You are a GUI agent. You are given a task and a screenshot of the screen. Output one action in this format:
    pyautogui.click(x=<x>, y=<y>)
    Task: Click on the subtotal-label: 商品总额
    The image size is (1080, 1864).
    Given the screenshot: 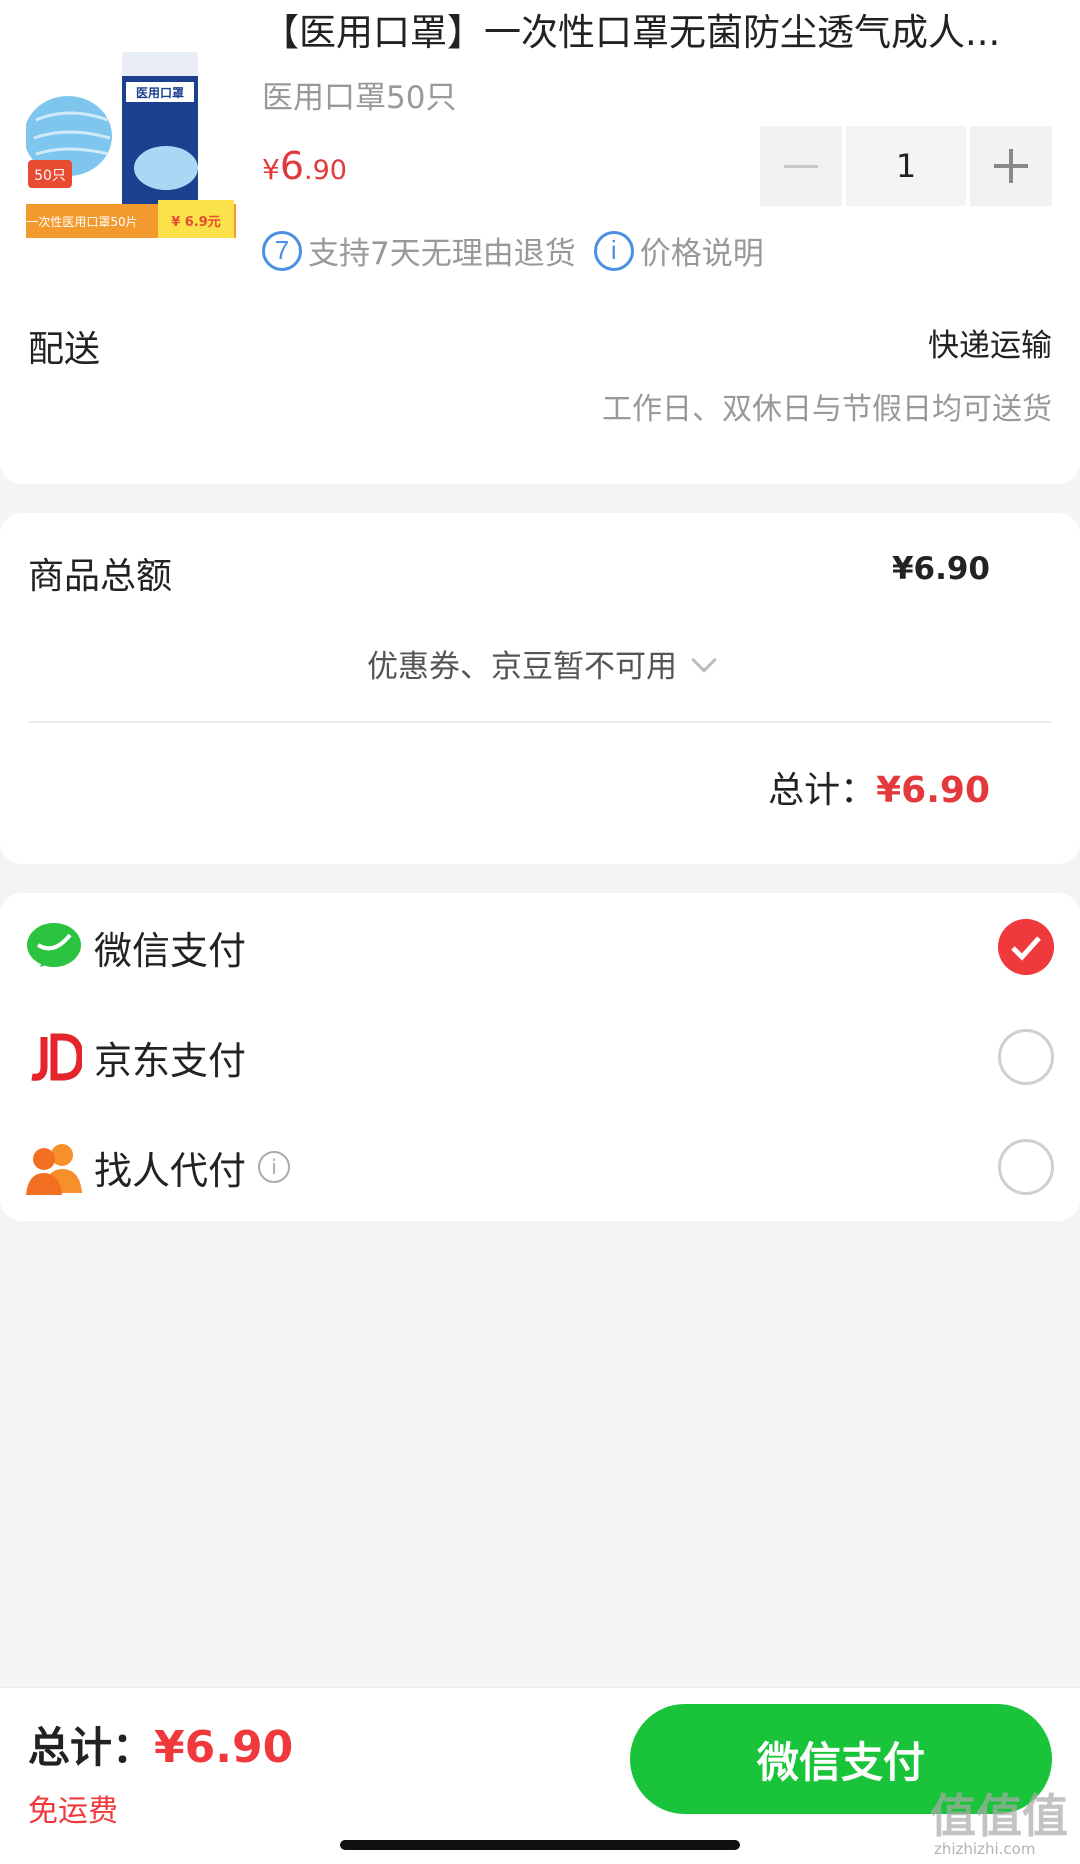 What is the action you would take?
    pyautogui.click(x=100, y=576)
    